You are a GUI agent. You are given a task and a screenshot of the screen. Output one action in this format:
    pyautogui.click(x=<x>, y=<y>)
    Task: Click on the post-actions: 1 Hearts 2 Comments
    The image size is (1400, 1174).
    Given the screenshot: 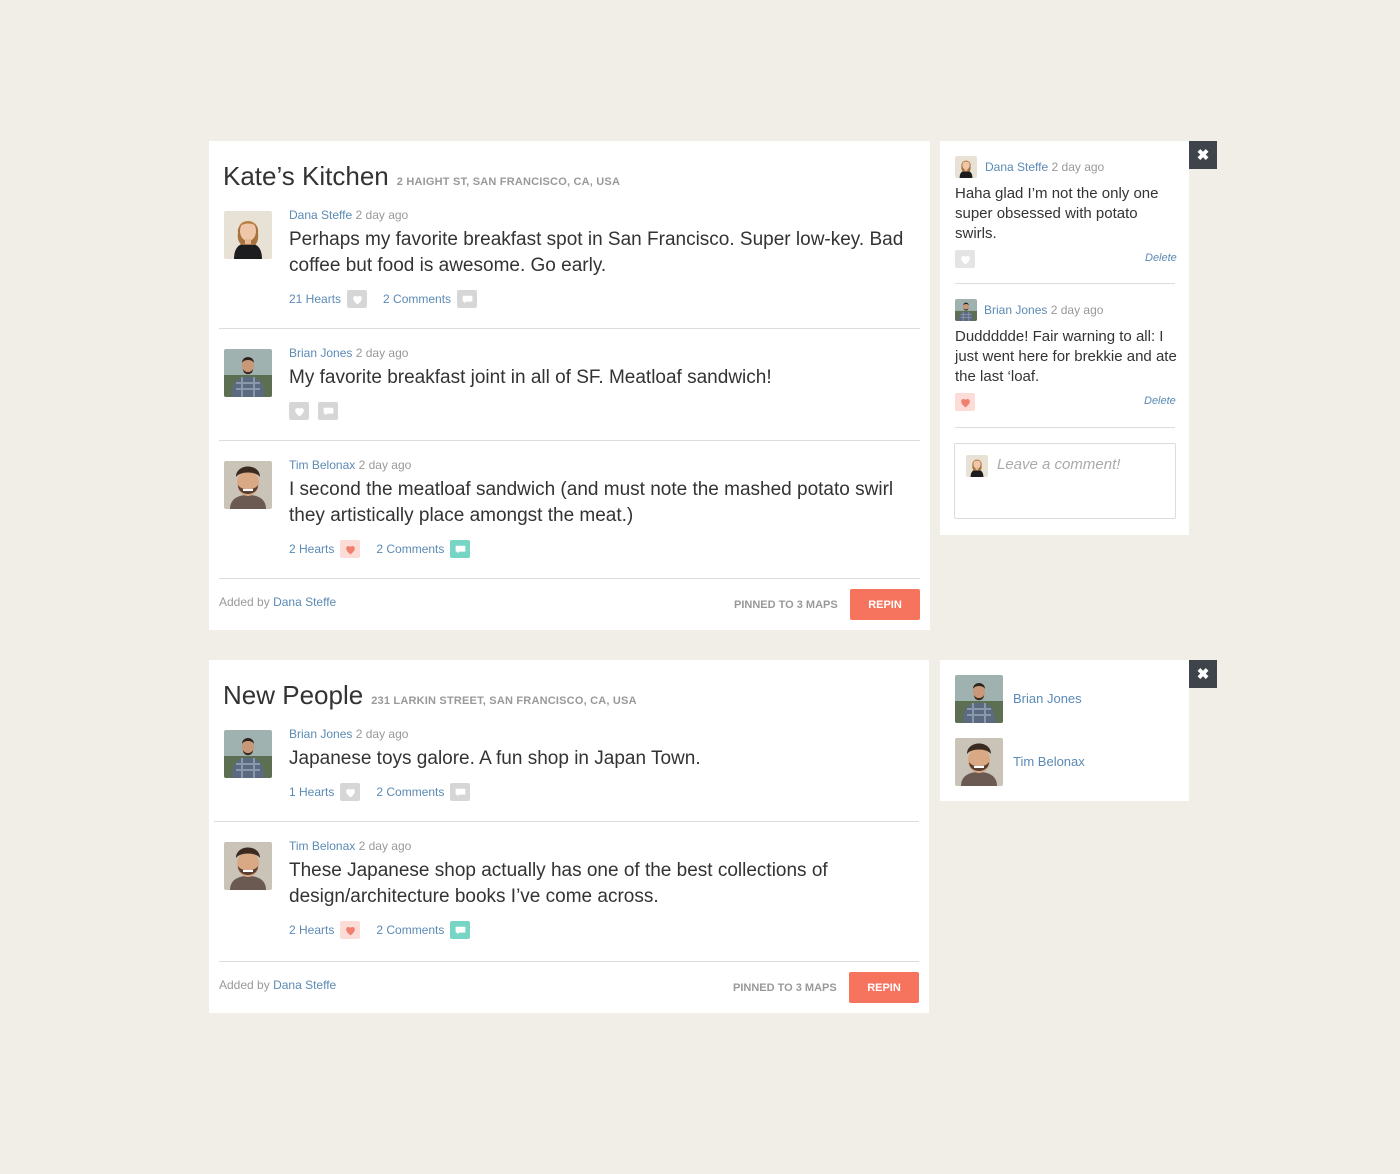 What is the action you would take?
    pyautogui.click(x=387, y=792)
    